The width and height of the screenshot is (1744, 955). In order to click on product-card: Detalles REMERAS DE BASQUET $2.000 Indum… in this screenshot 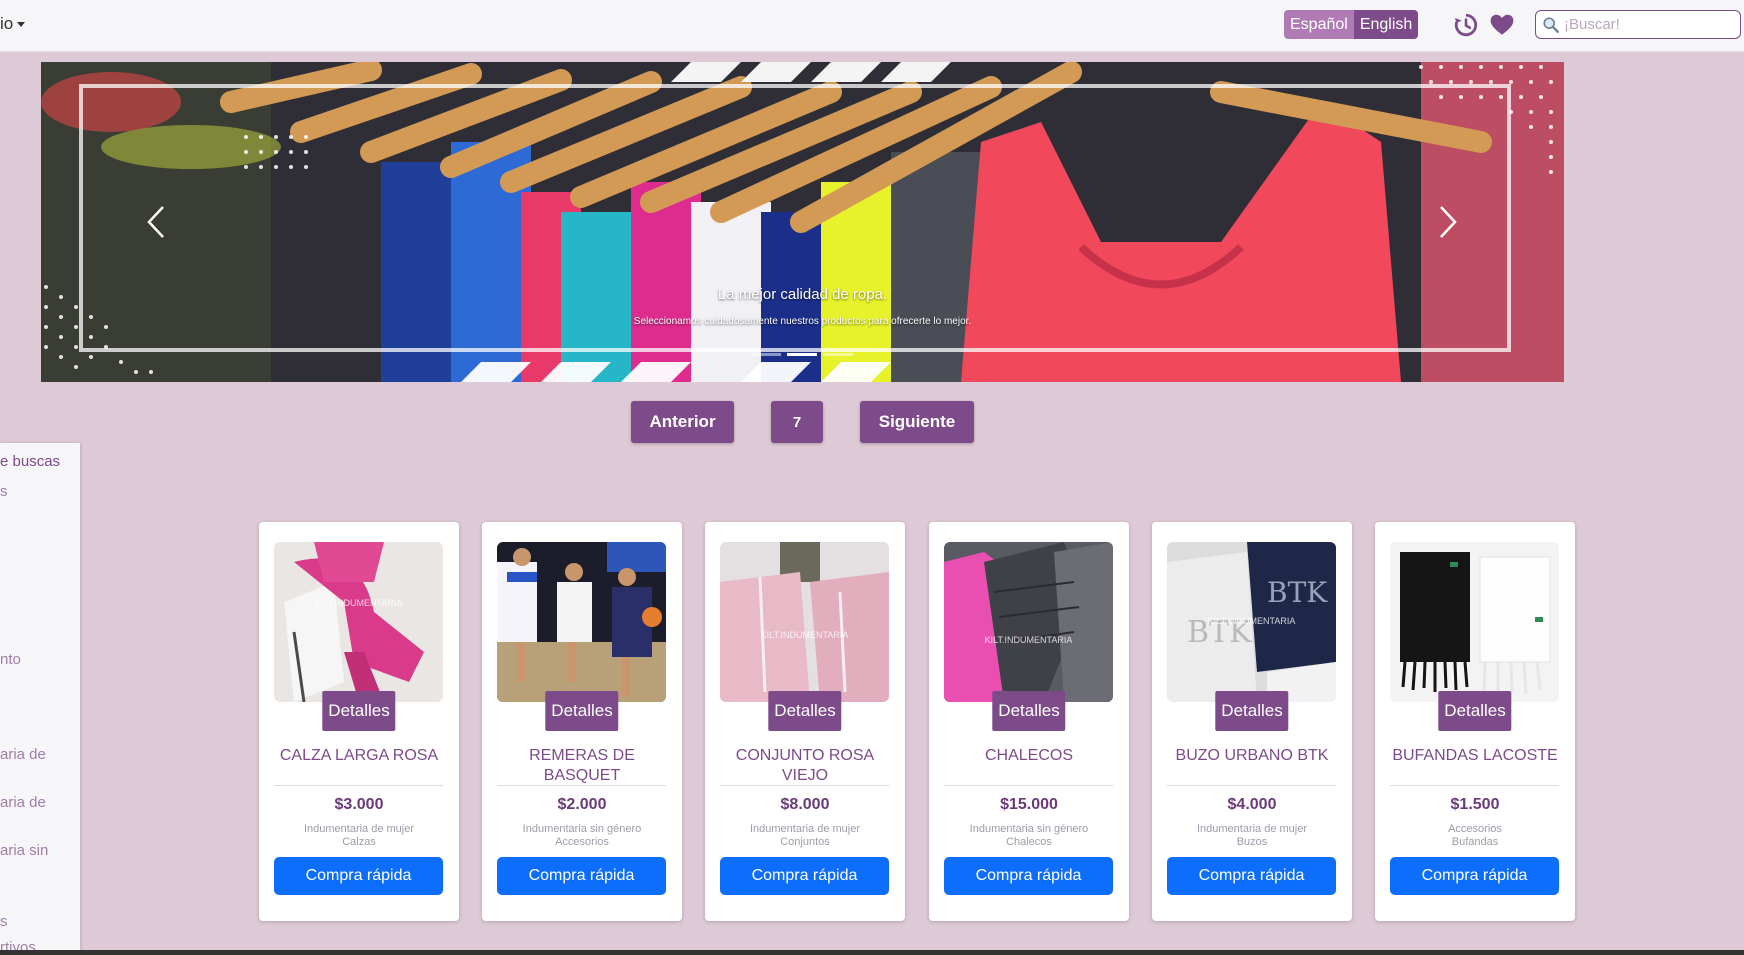, I will do `click(582, 721)`.